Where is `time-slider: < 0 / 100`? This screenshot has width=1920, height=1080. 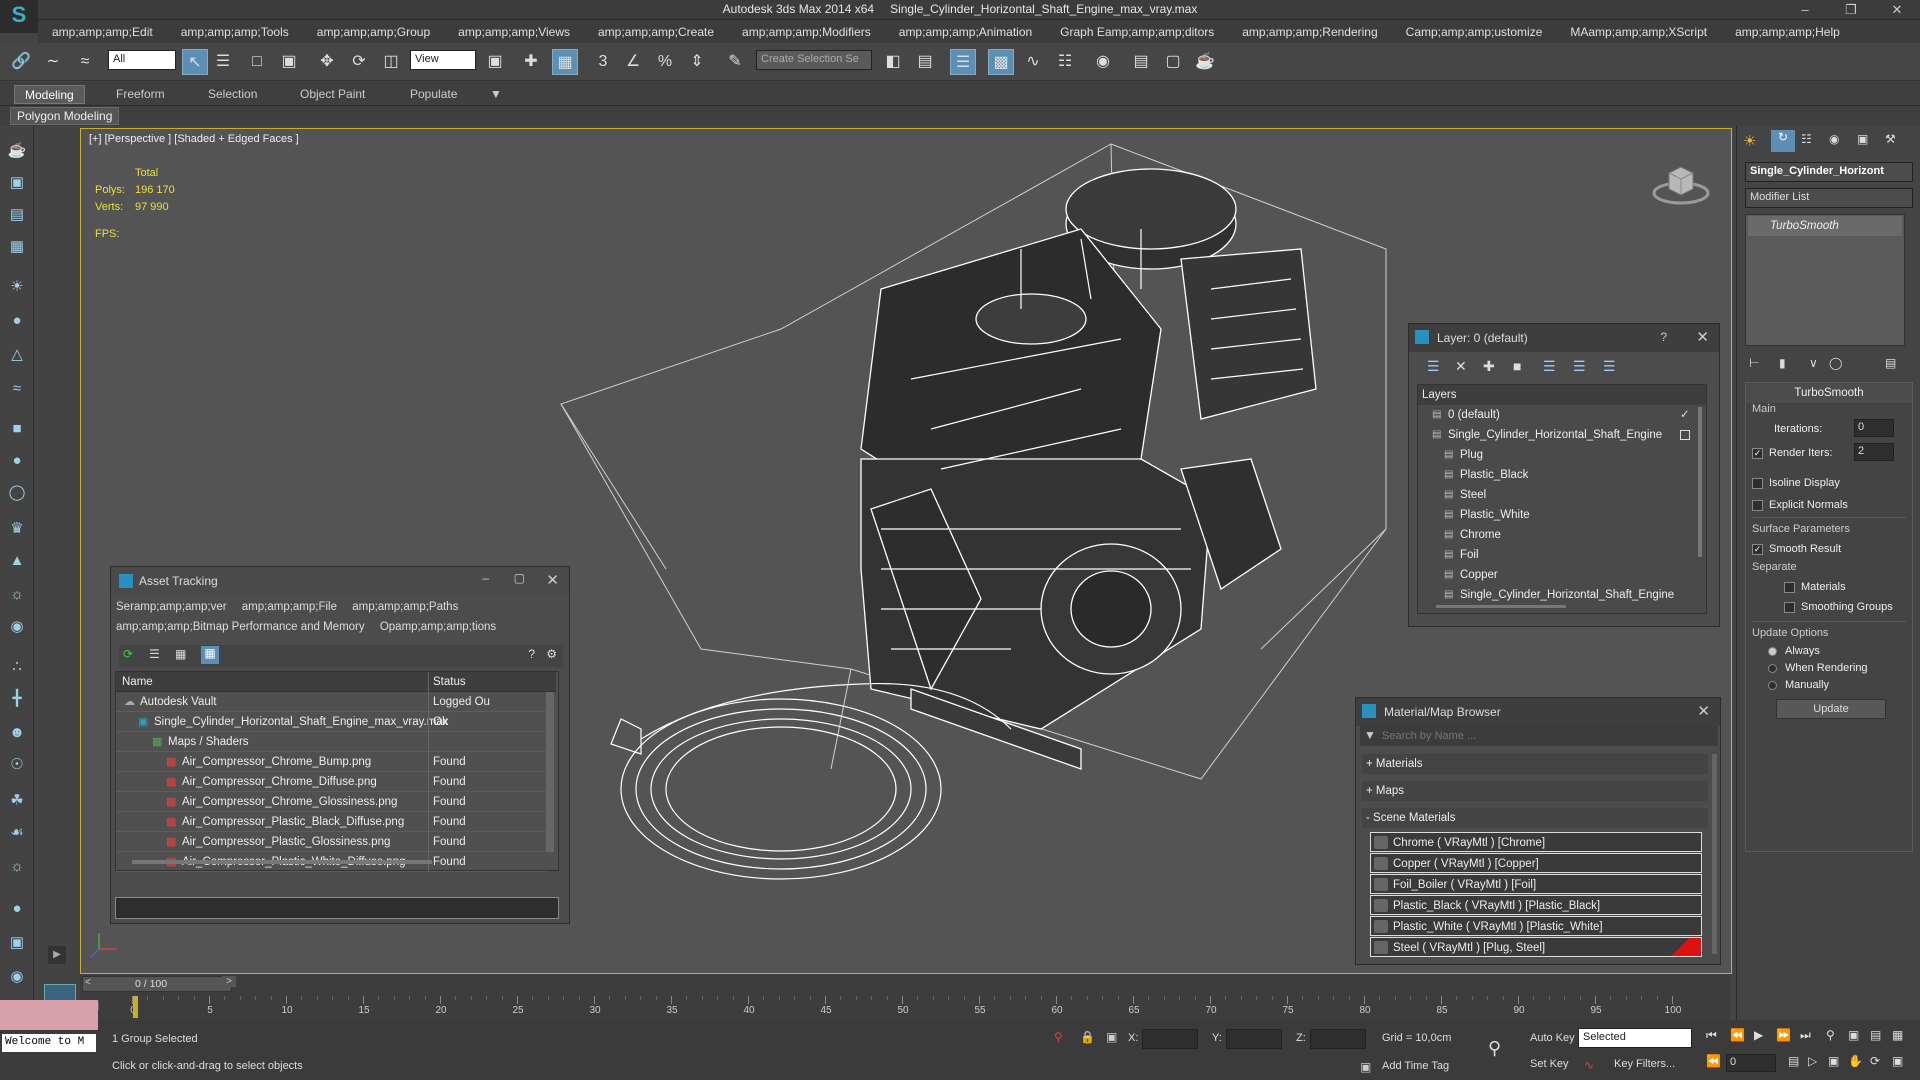
time-slider: < 0 / 100 is located at coordinates (157, 984).